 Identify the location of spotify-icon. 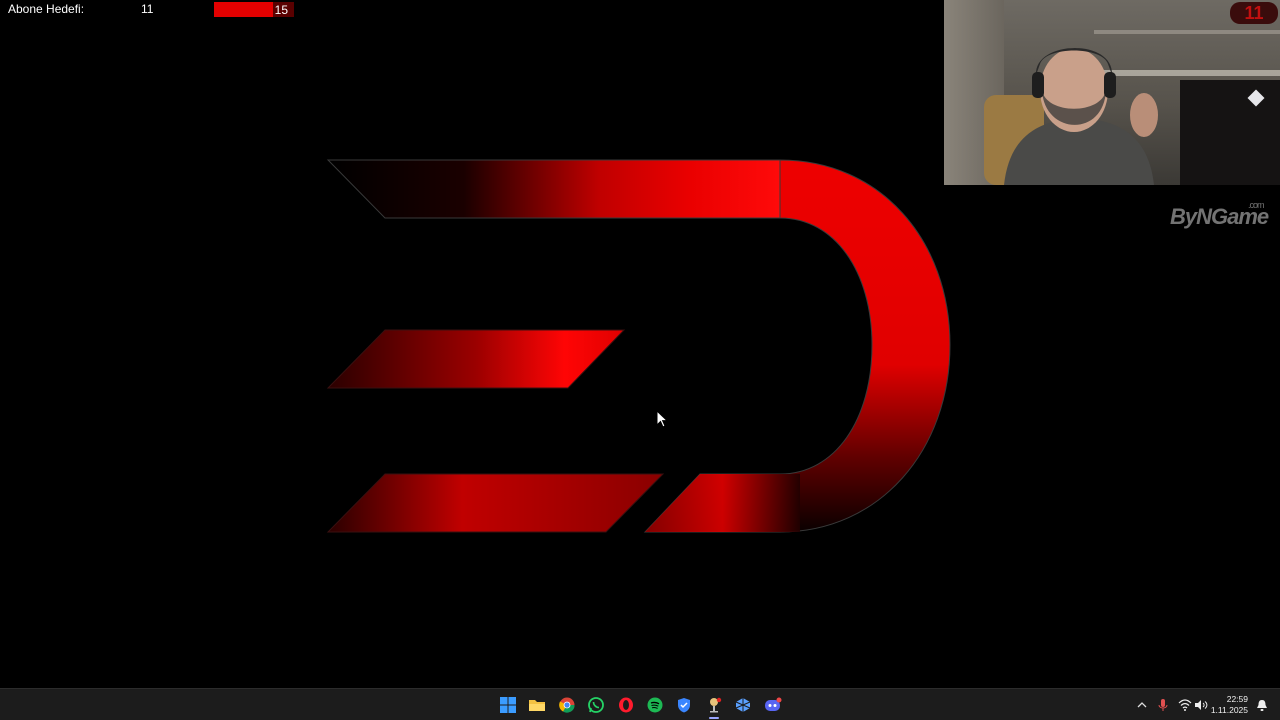
(655, 705).